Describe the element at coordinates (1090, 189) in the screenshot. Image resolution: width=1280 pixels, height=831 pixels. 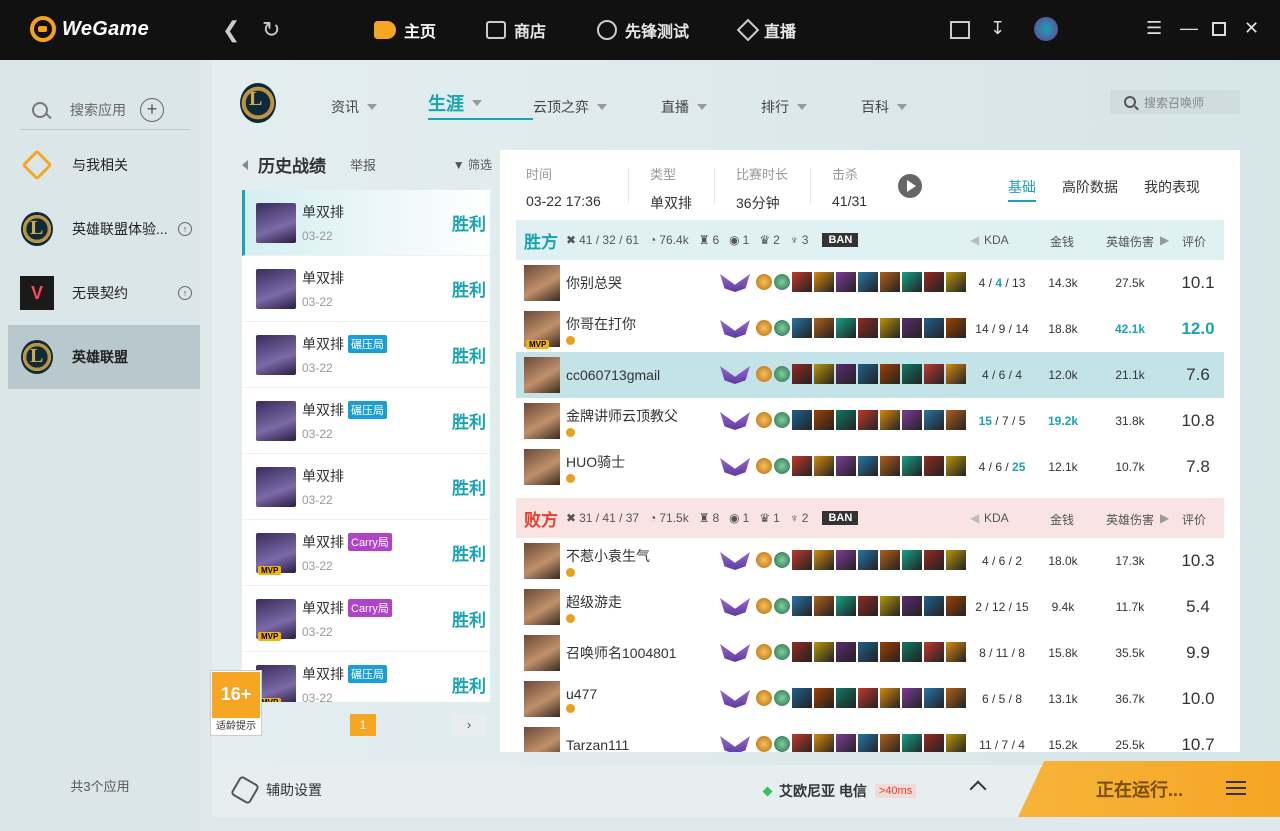
I see `tab-advanced: 高阶数据` at that location.